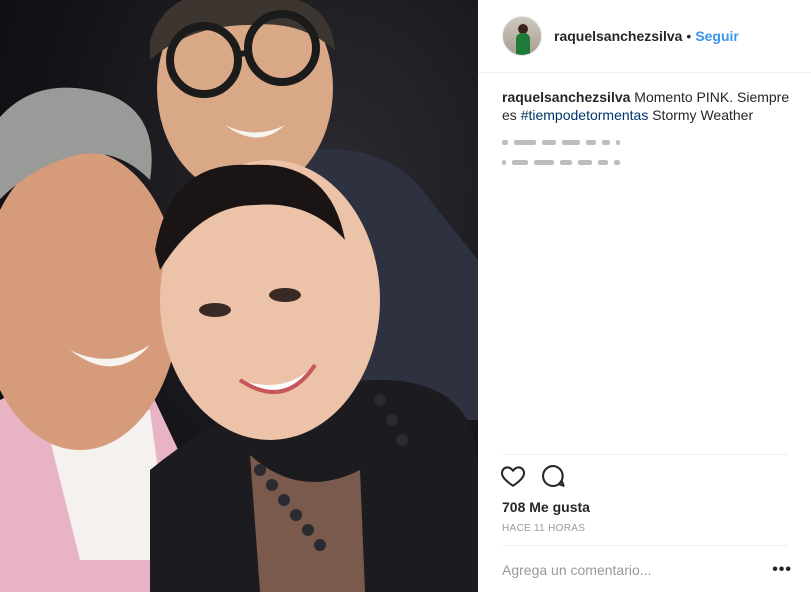  Describe the element at coordinates (717, 36) in the screenshot. I see `follow-button: Seguir` at that location.